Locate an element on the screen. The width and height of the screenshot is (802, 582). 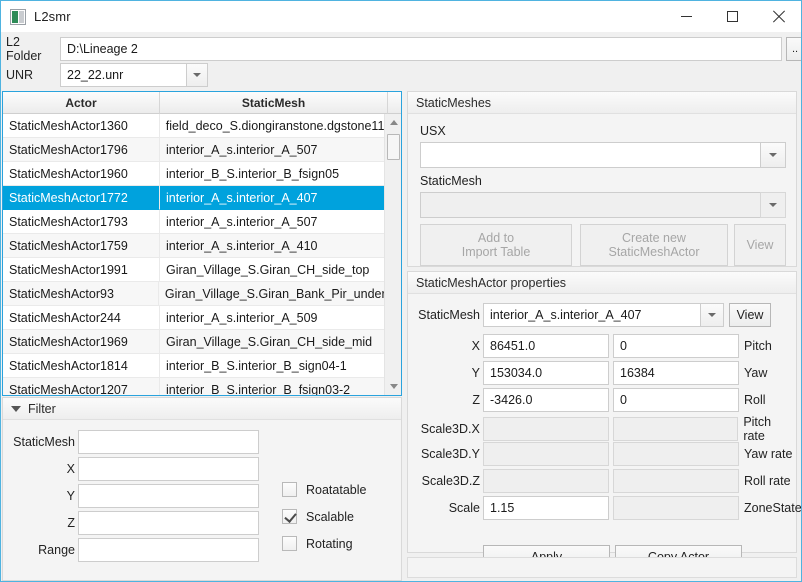
staticmesh-combobox-toggle is located at coordinates (773, 205).